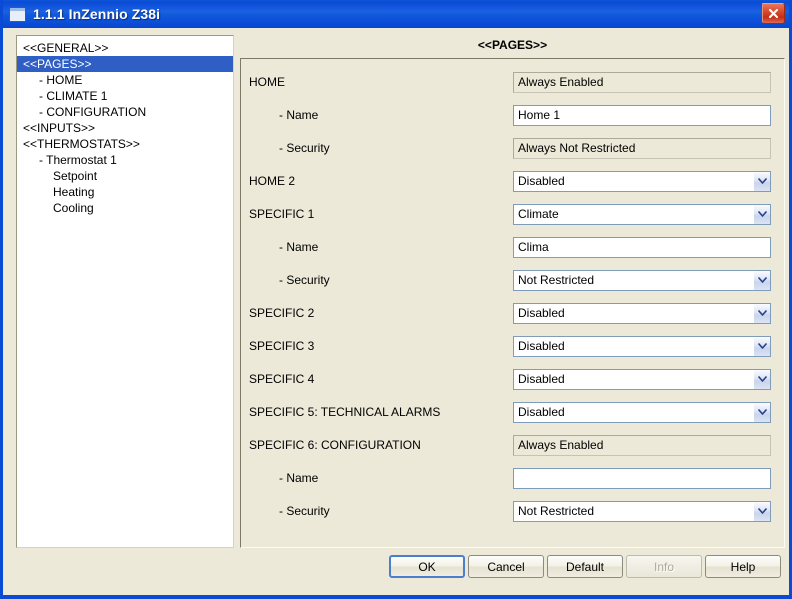 The width and height of the screenshot is (792, 599). I want to click on tree-item: - CLIMATE 1, so click(125, 96).